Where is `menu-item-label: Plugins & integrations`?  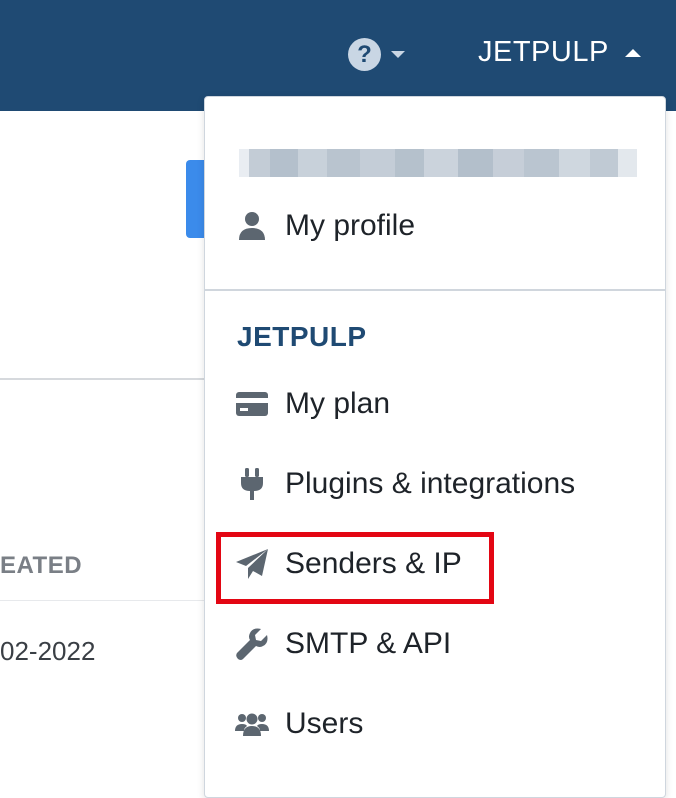 menu-item-label: Plugins & integrations is located at coordinates (430, 483).